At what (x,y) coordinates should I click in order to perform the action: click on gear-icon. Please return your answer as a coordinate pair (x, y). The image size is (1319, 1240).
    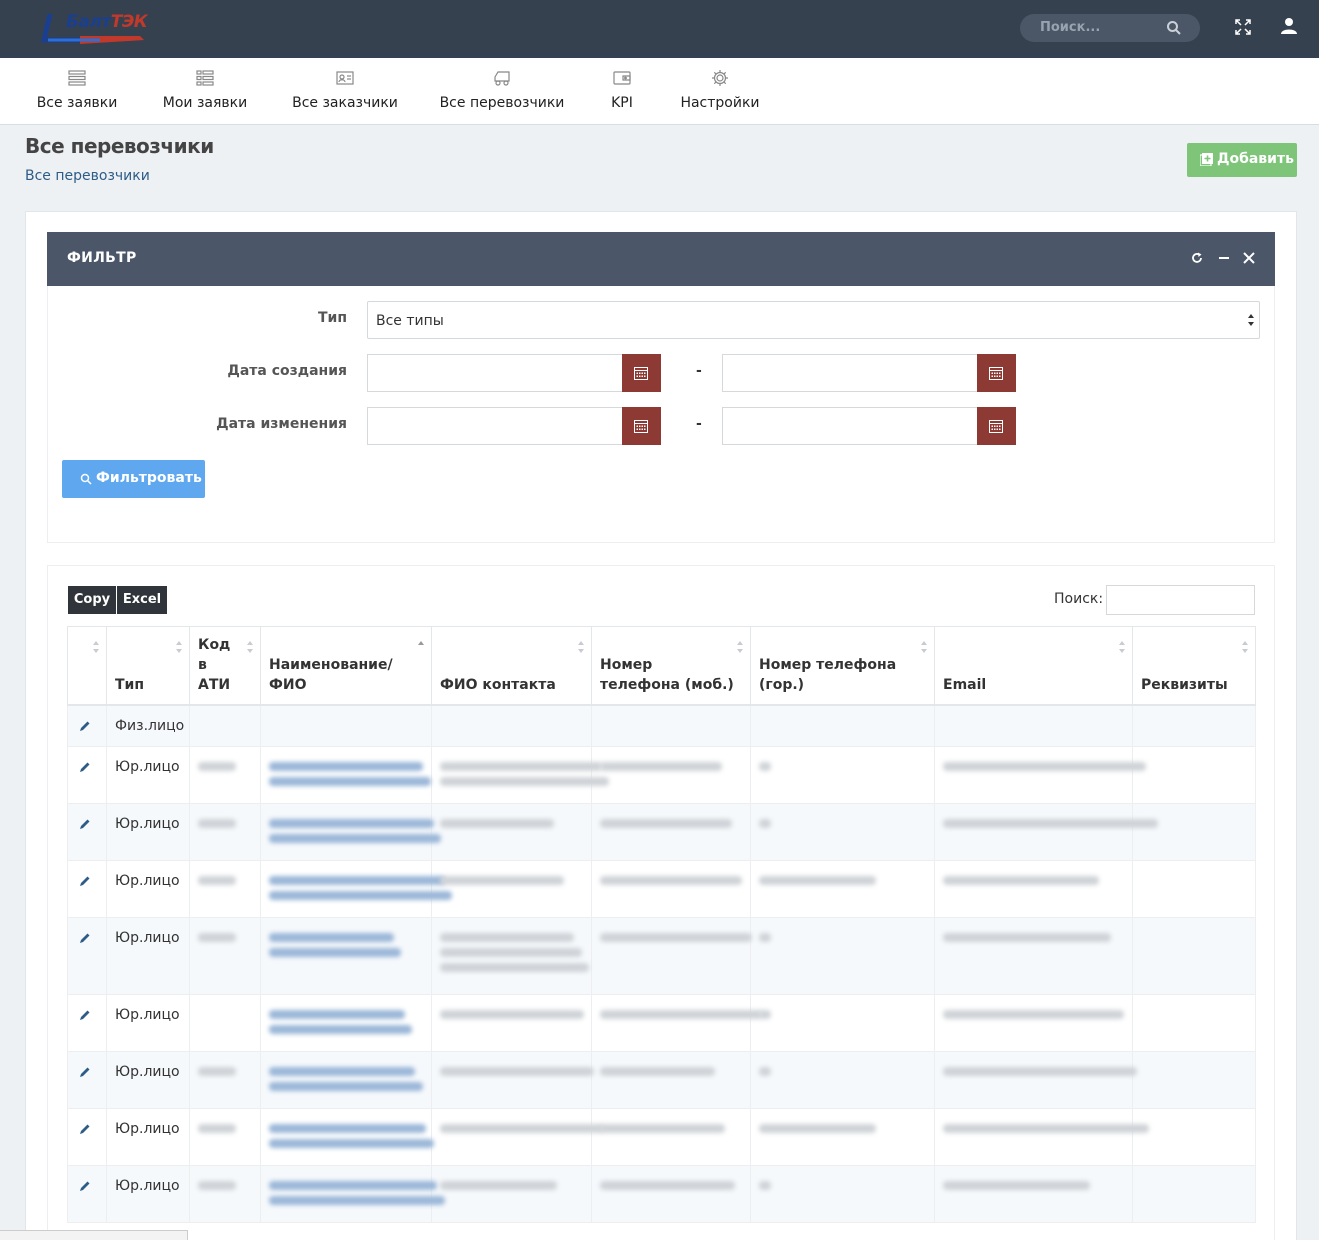
    Looking at the image, I should click on (720, 78).